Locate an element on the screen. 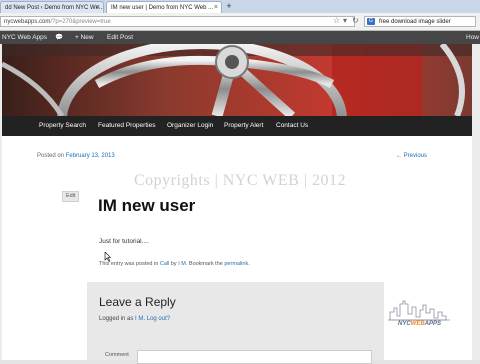 Image resolution: width=480 pixels, height=364 pixels. nav-contact-us: Contact Us is located at coordinates (292, 126).